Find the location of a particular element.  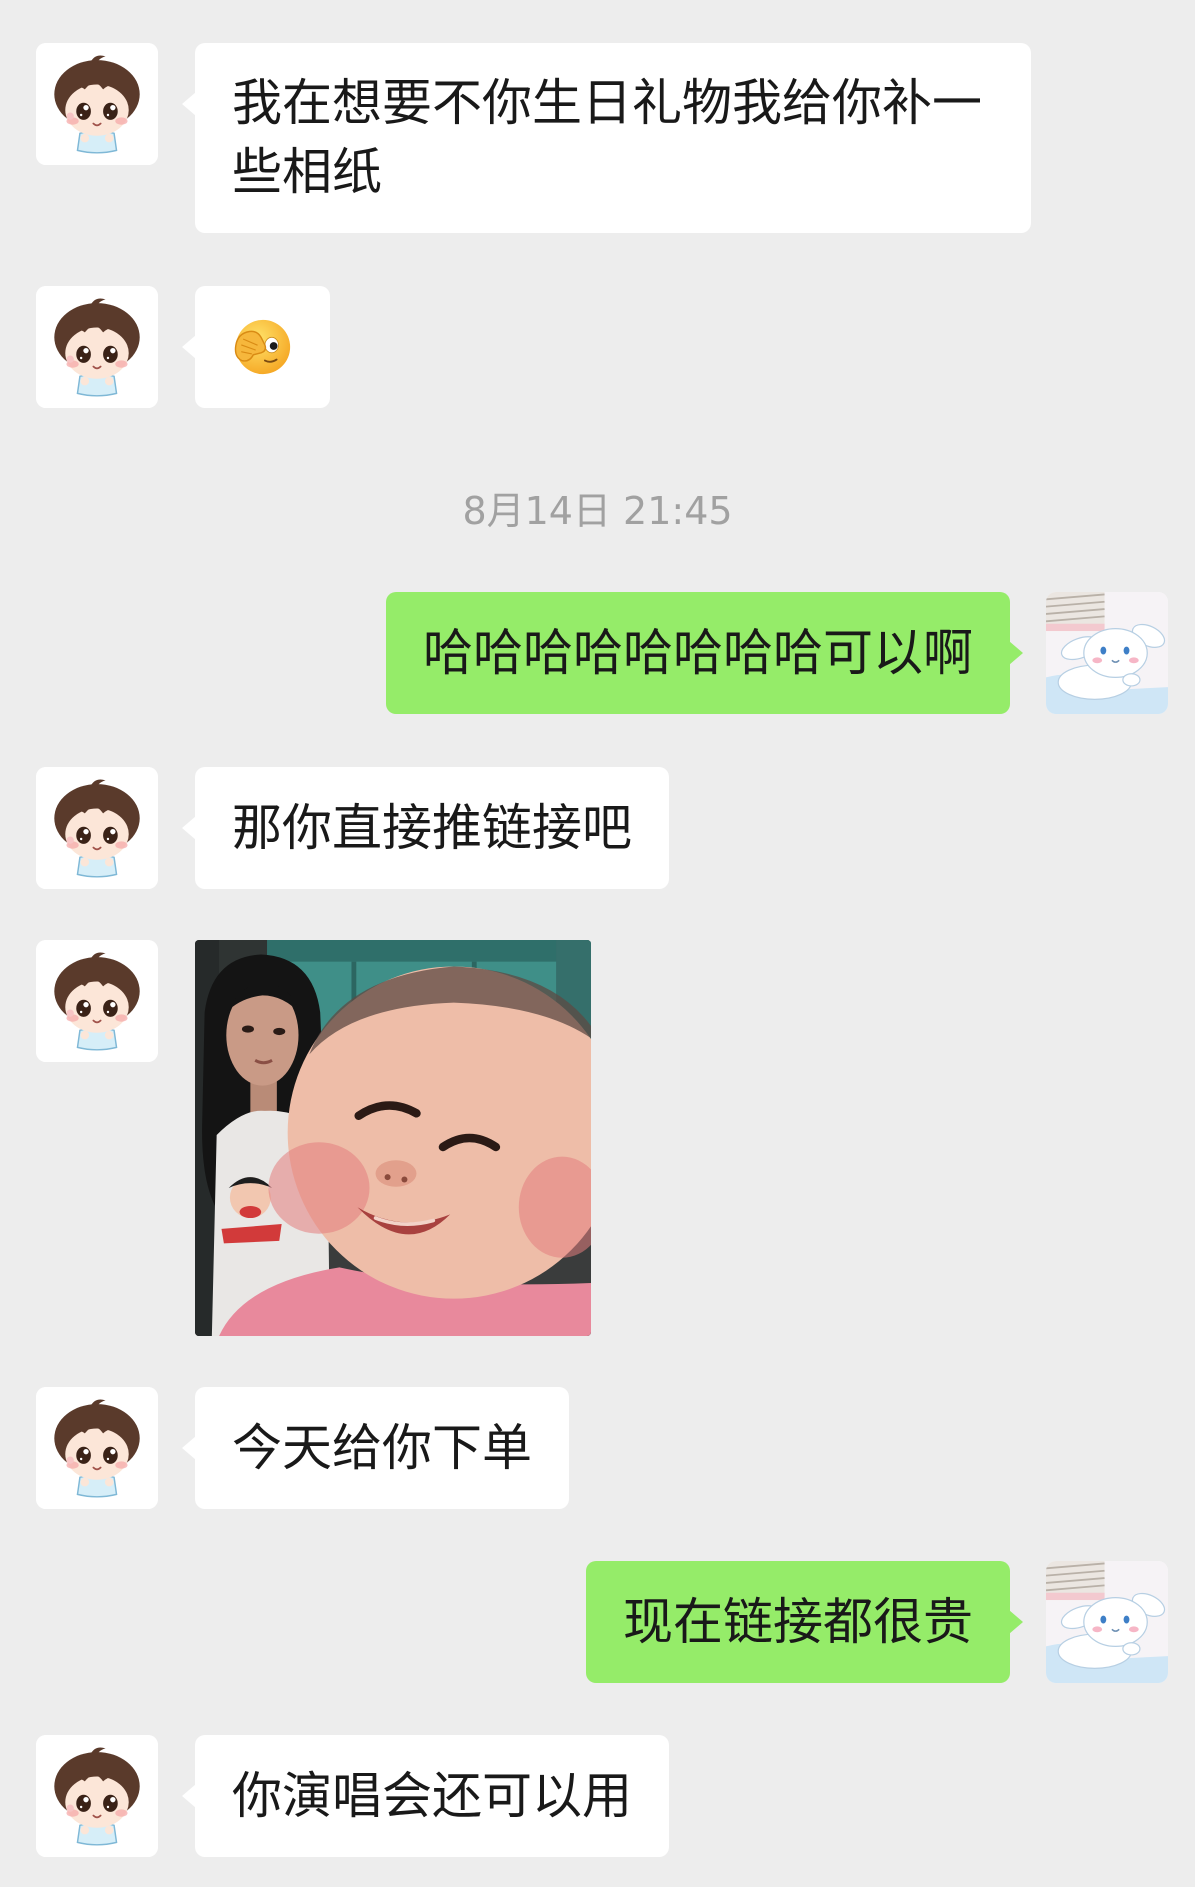

photo-image is located at coordinates (393, 1138).